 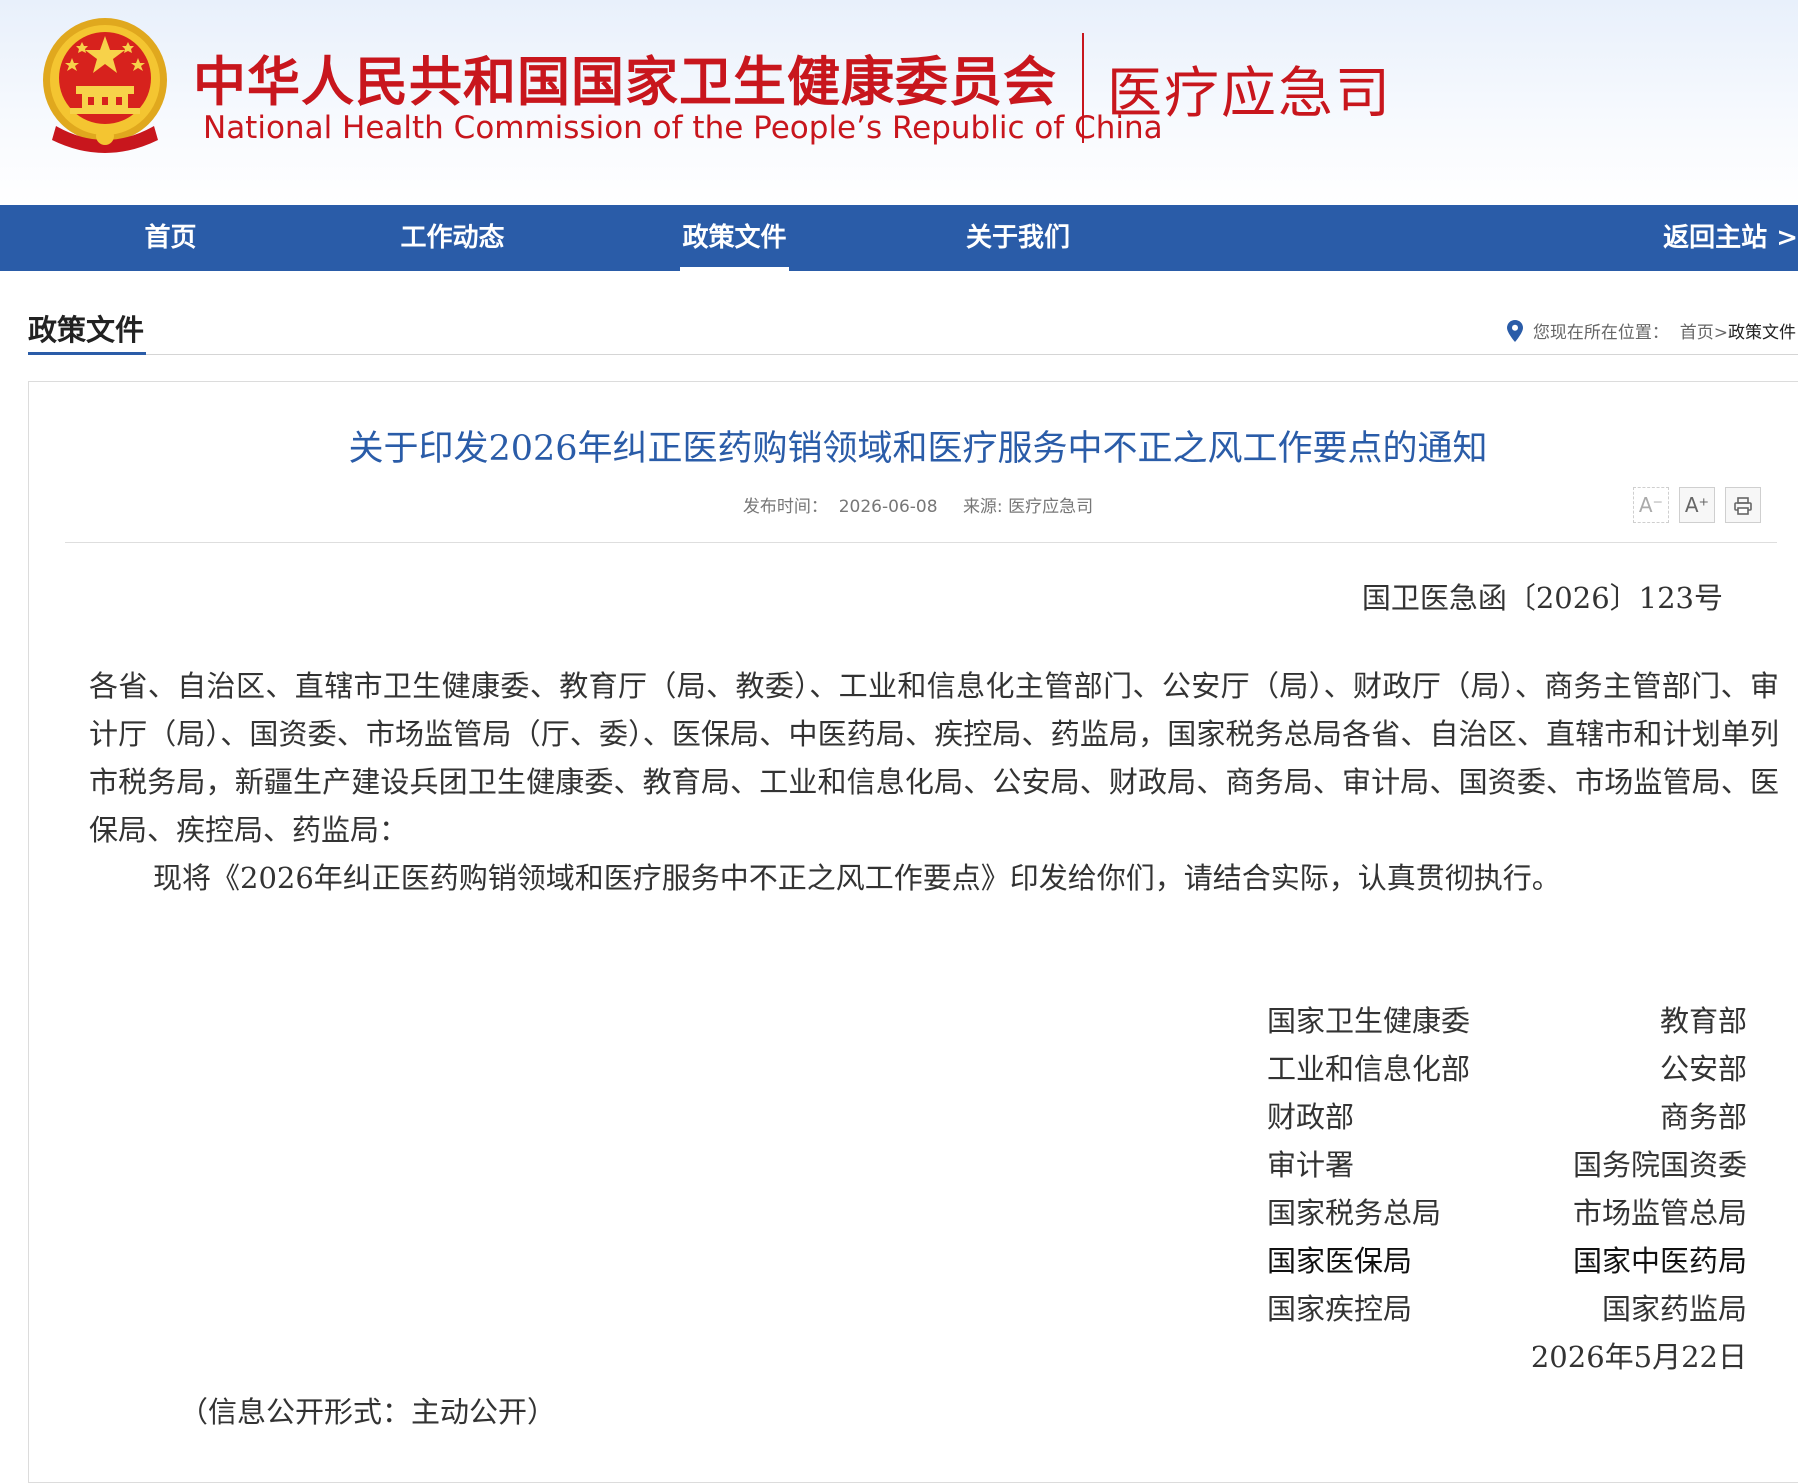 What do you see at coordinates (1354, 1213) in the screenshot?
I see `signatory: 国家税务总局` at bounding box center [1354, 1213].